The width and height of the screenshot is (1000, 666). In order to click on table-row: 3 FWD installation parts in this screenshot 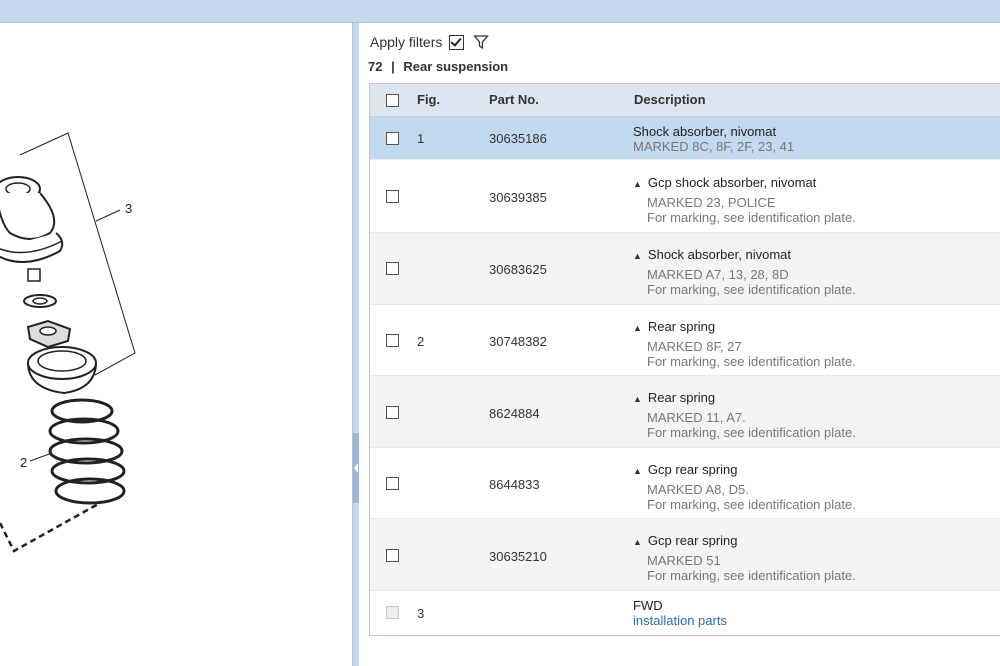, I will do `click(685, 613)`.